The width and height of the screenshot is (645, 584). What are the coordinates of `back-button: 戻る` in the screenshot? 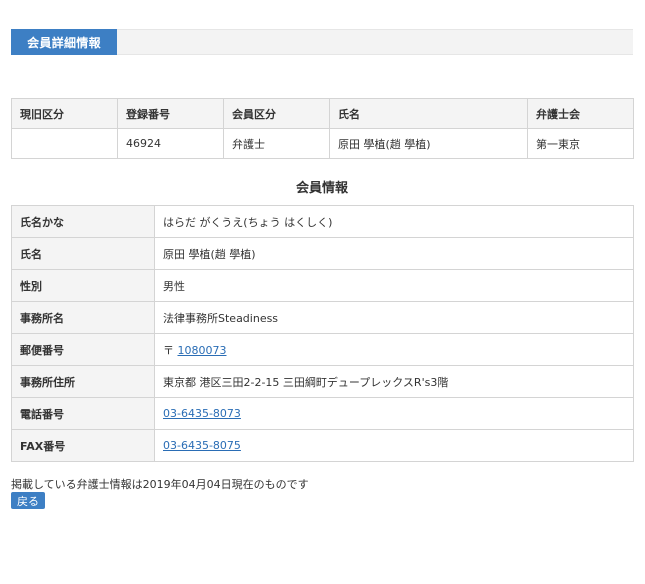 It's located at (28, 500).